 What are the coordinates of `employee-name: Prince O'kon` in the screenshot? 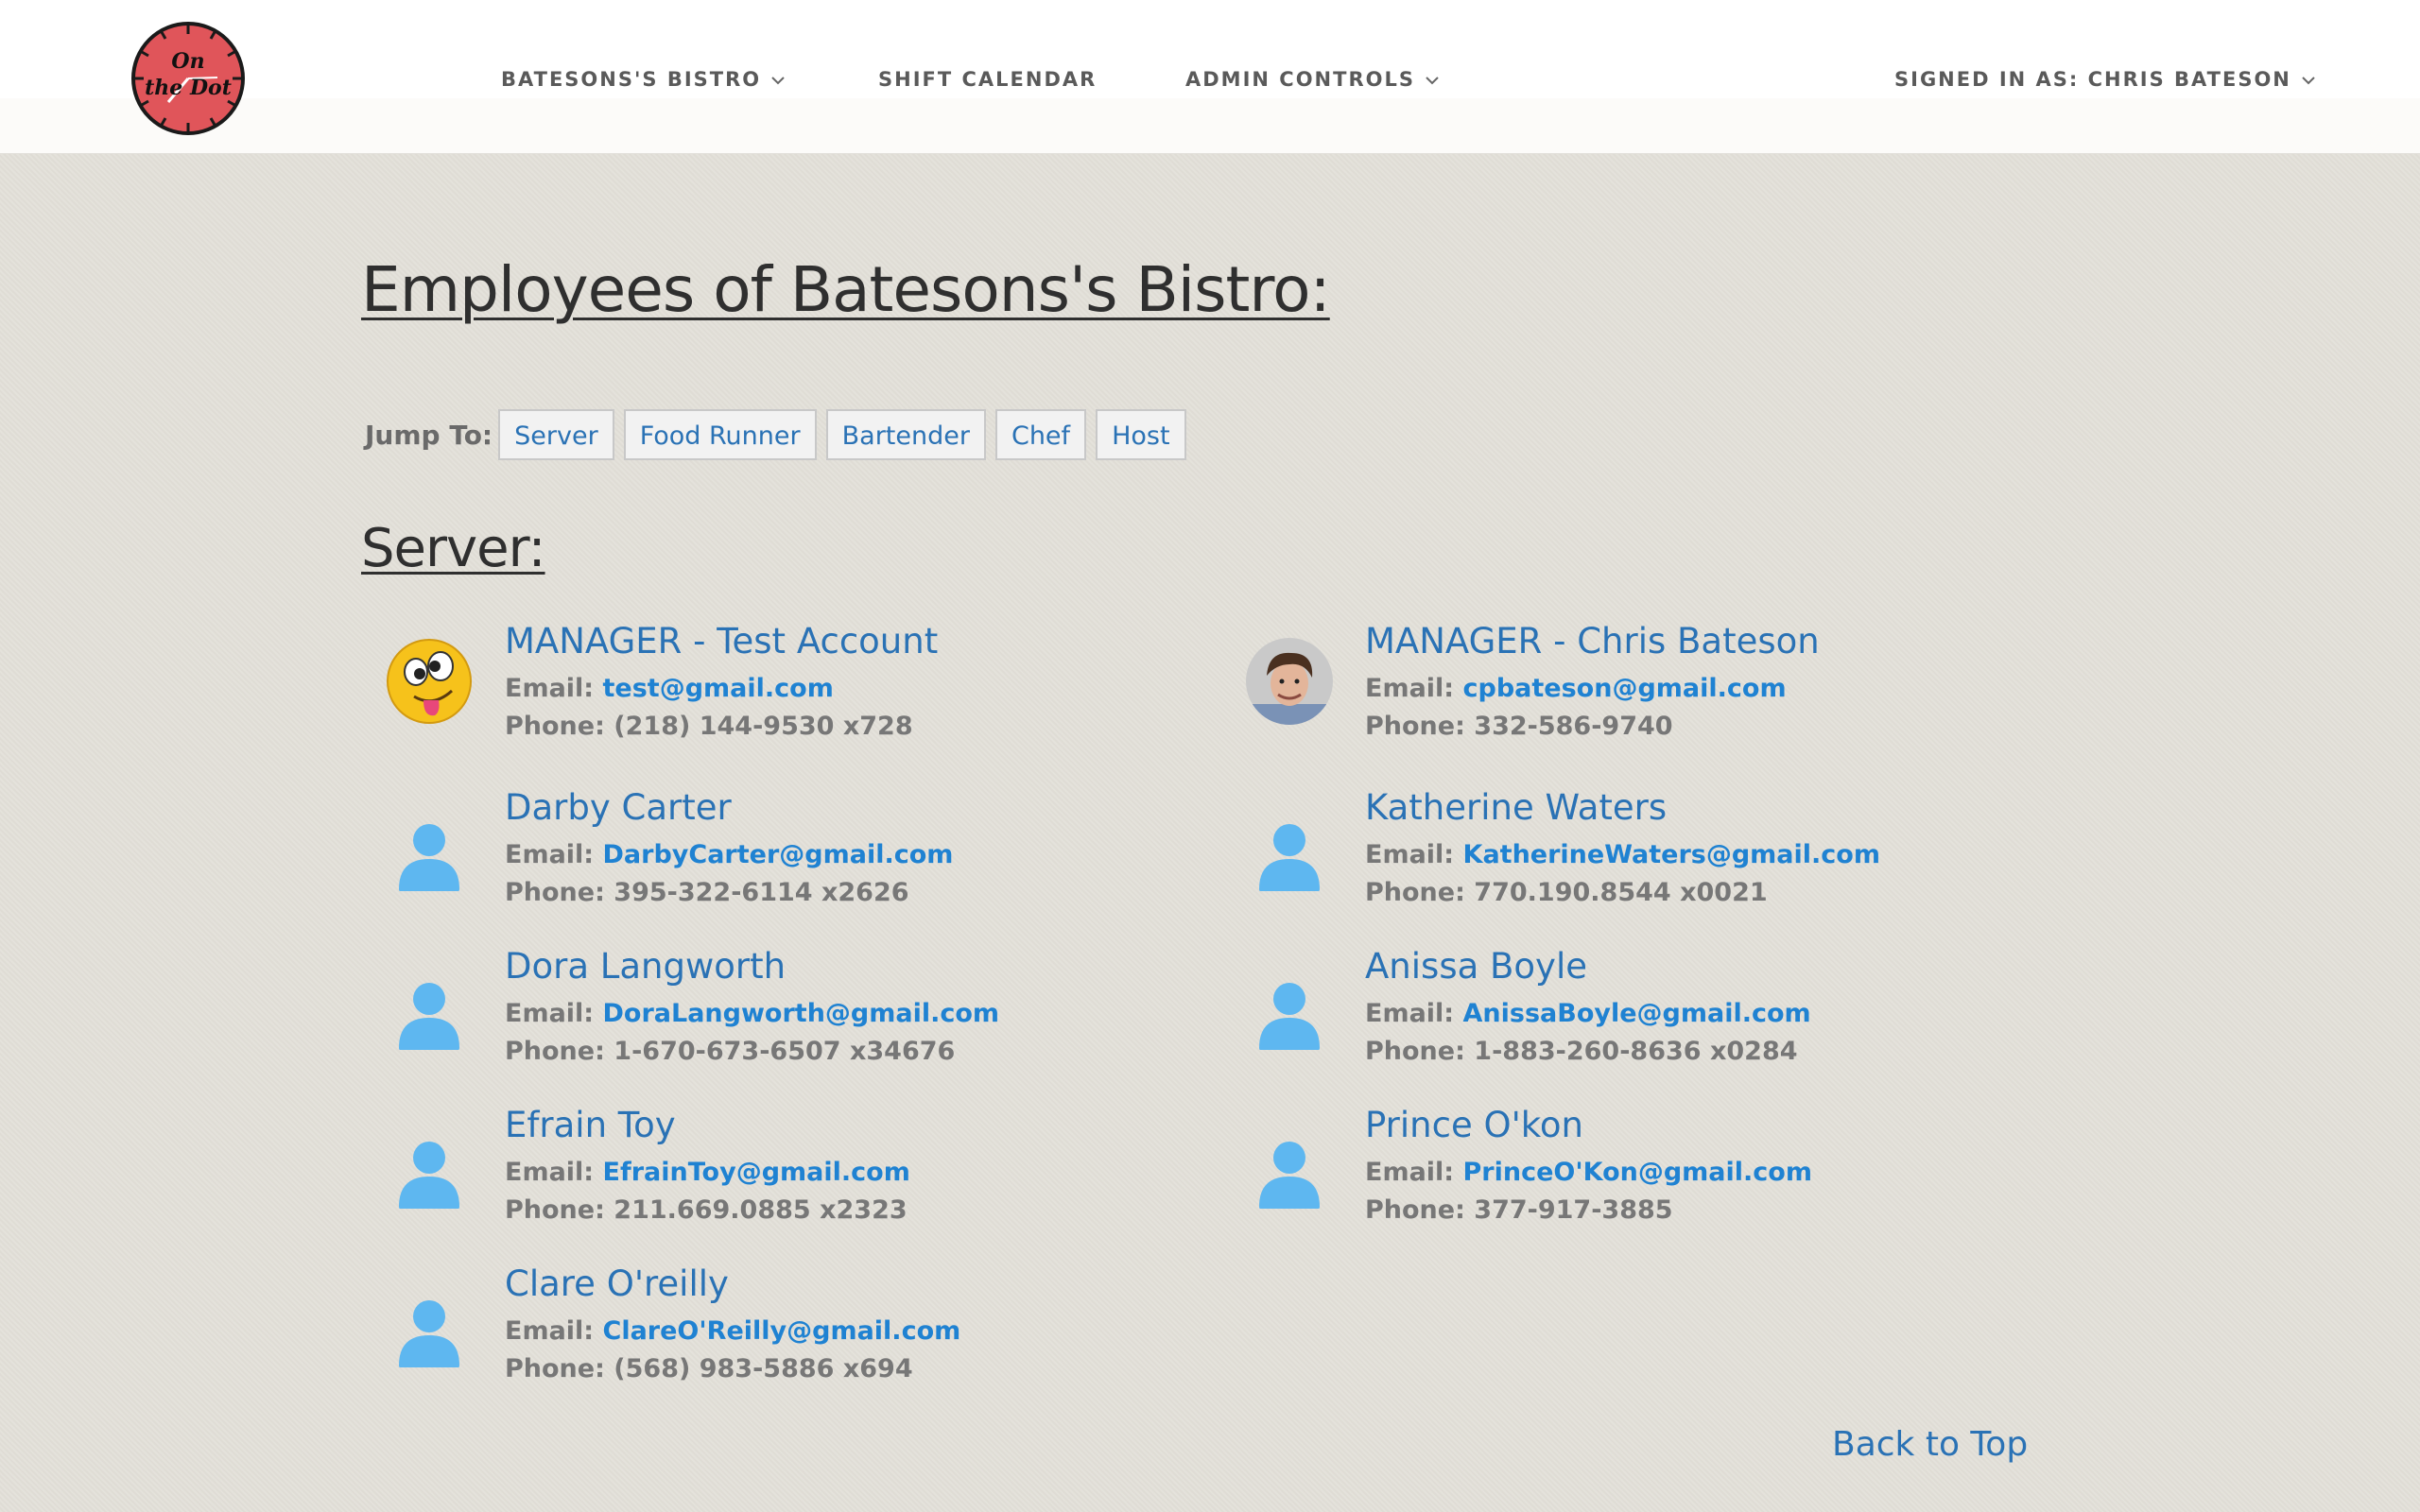 It's located at (1474, 1125).